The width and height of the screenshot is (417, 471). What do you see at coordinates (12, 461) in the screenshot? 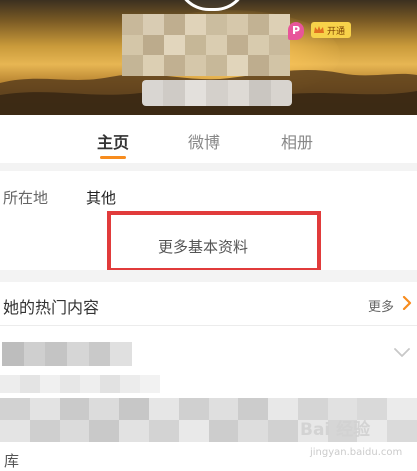
I see `post-partial-text: 库` at bounding box center [12, 461].